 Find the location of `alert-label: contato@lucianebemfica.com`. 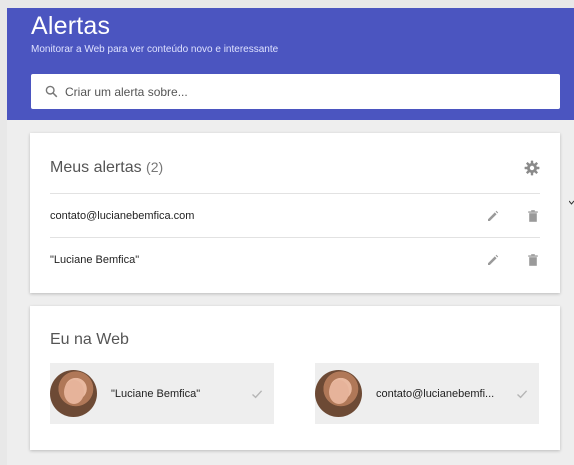

alert-label: contato@lucianebemfica.com is located at coordinates (122, 215).